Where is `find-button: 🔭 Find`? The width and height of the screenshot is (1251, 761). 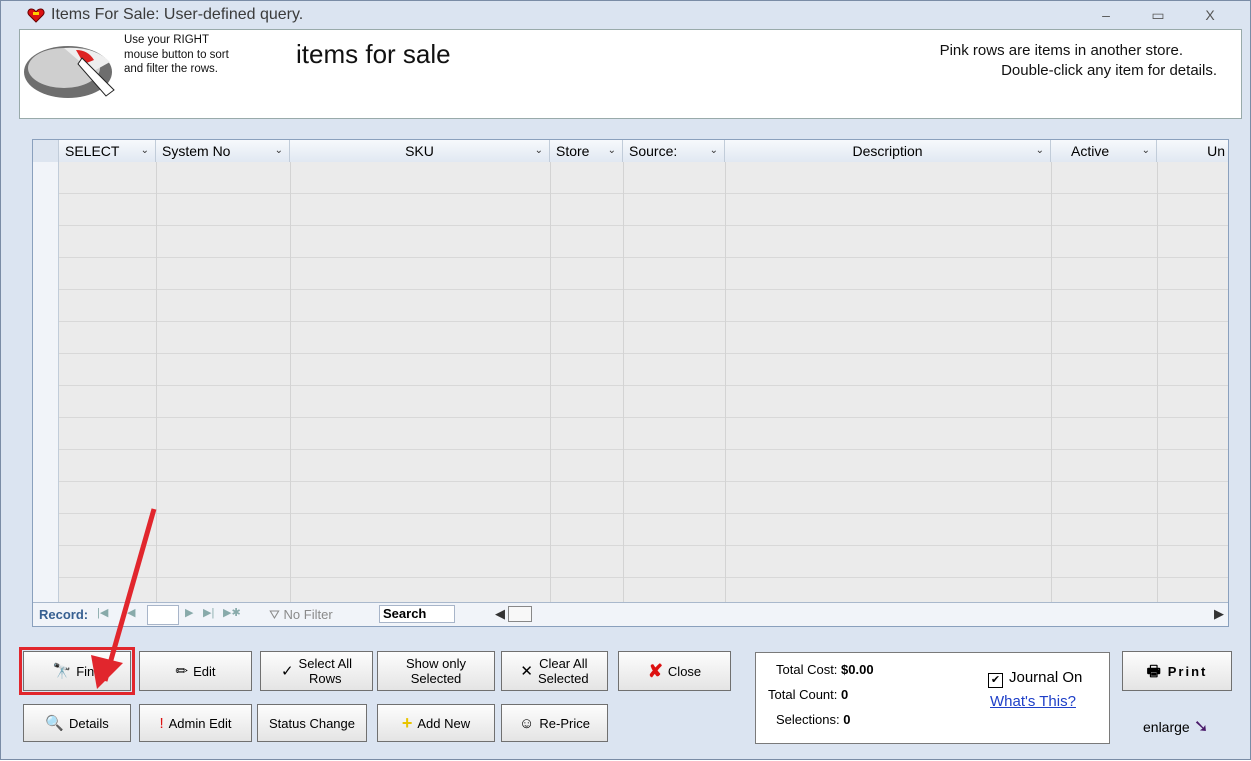
find-button: 🔭 Find is located at coordinates (77, 671).